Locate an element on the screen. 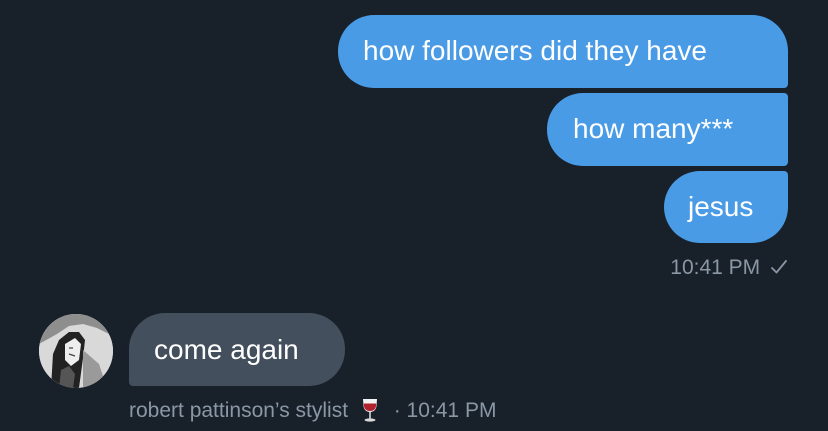 The width and height of the screenshot is (828, 431). wine-glass-icon is located at coordinates (369, 410).